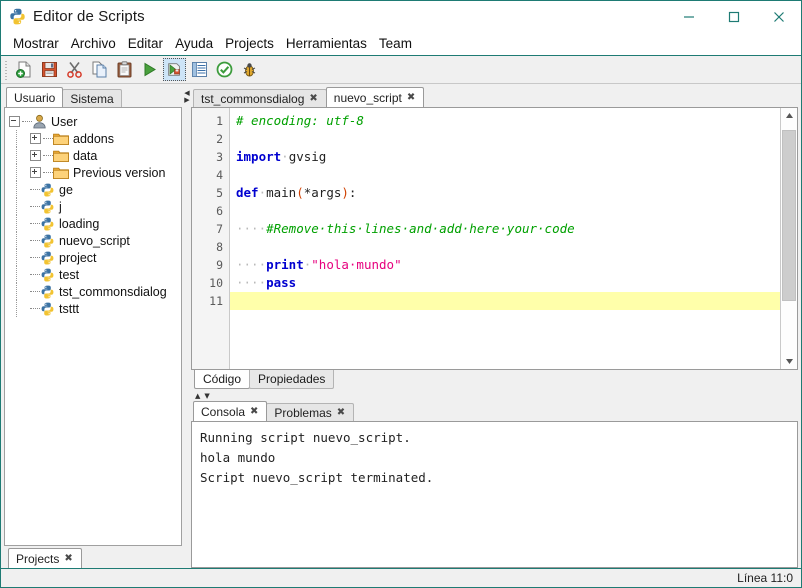  What do you see at coordinates (230, 411) in the screenshot?
I see `tab-consola: Consola ✖` at bounding box center [230, 411].